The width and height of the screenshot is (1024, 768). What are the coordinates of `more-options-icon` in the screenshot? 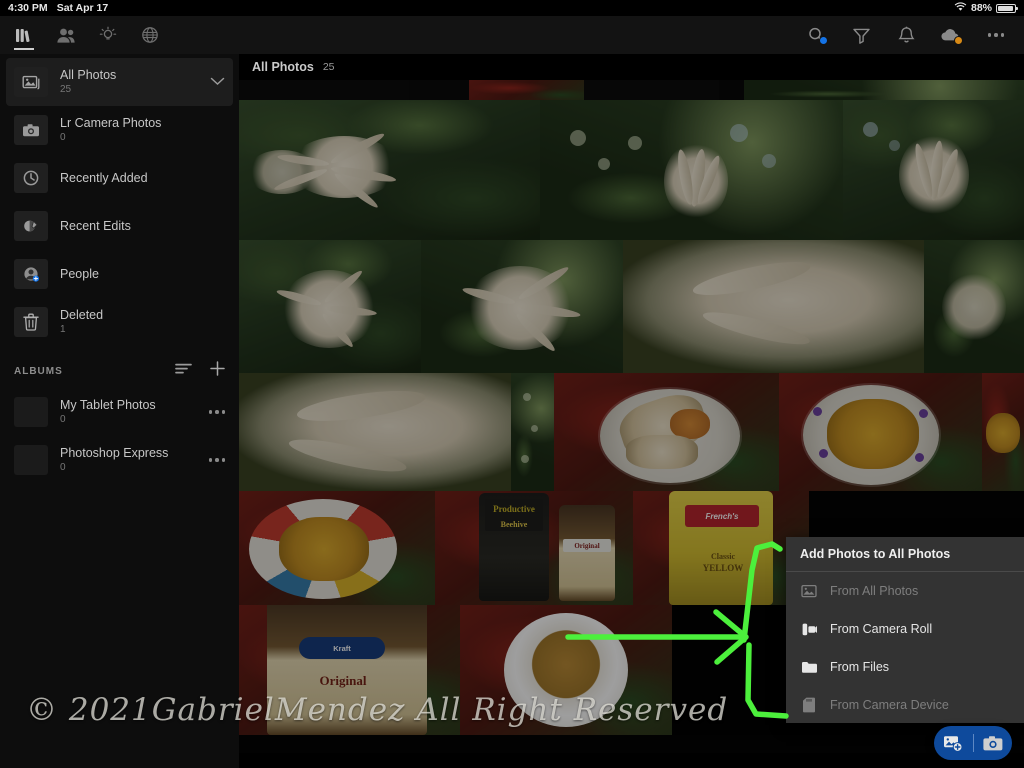 It's located at (996, 35).